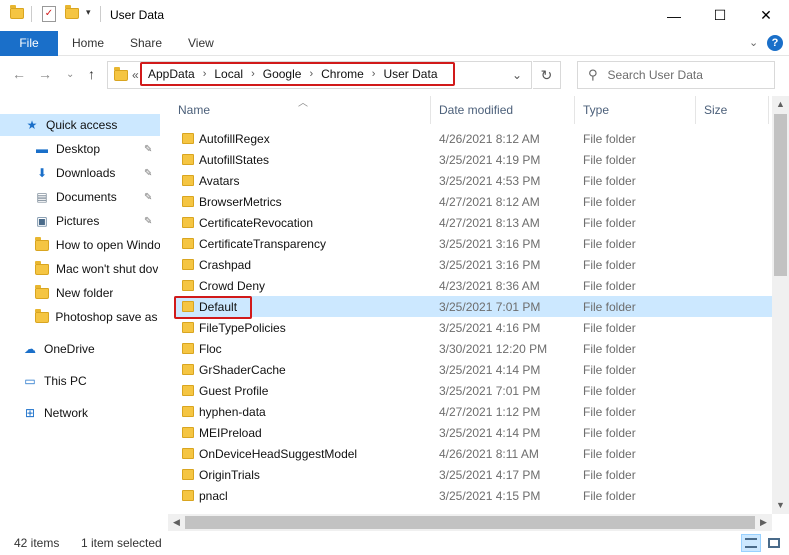  What do you see at coordinates (80, 269) in the screenshot?
I see `sidebar-item: Mac won't shut dov` at bounding box center [80, 269].